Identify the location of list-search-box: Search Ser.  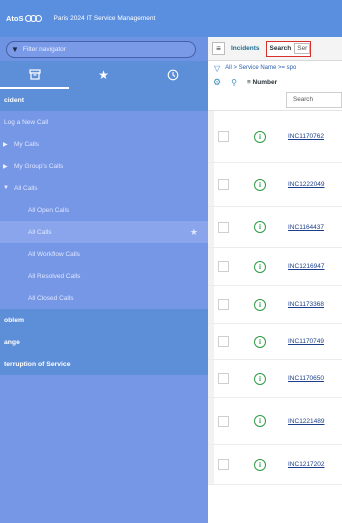
(288, 48).